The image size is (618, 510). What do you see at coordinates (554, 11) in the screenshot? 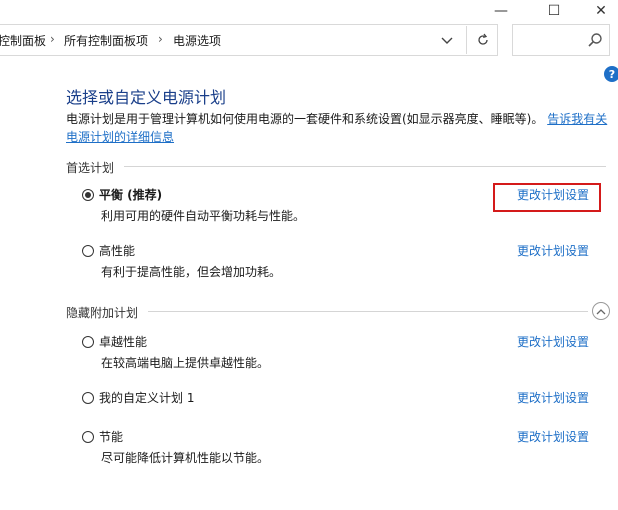
I see `maximize-button: ☐` at bounding box center [554, 11].